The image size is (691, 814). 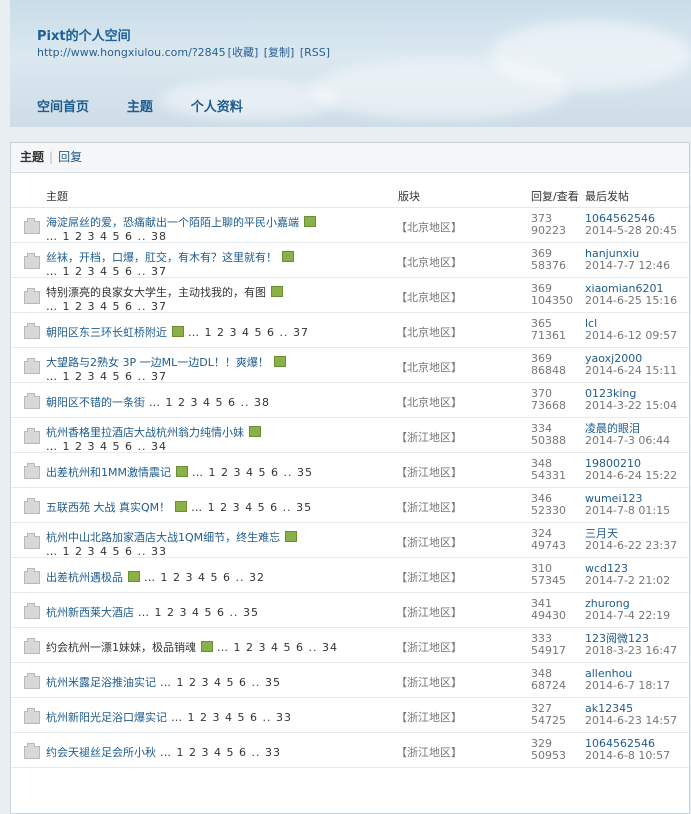 I want to click on thread-title: 杭州新阳光足浴口爆实记, so click(x=106, y=717).